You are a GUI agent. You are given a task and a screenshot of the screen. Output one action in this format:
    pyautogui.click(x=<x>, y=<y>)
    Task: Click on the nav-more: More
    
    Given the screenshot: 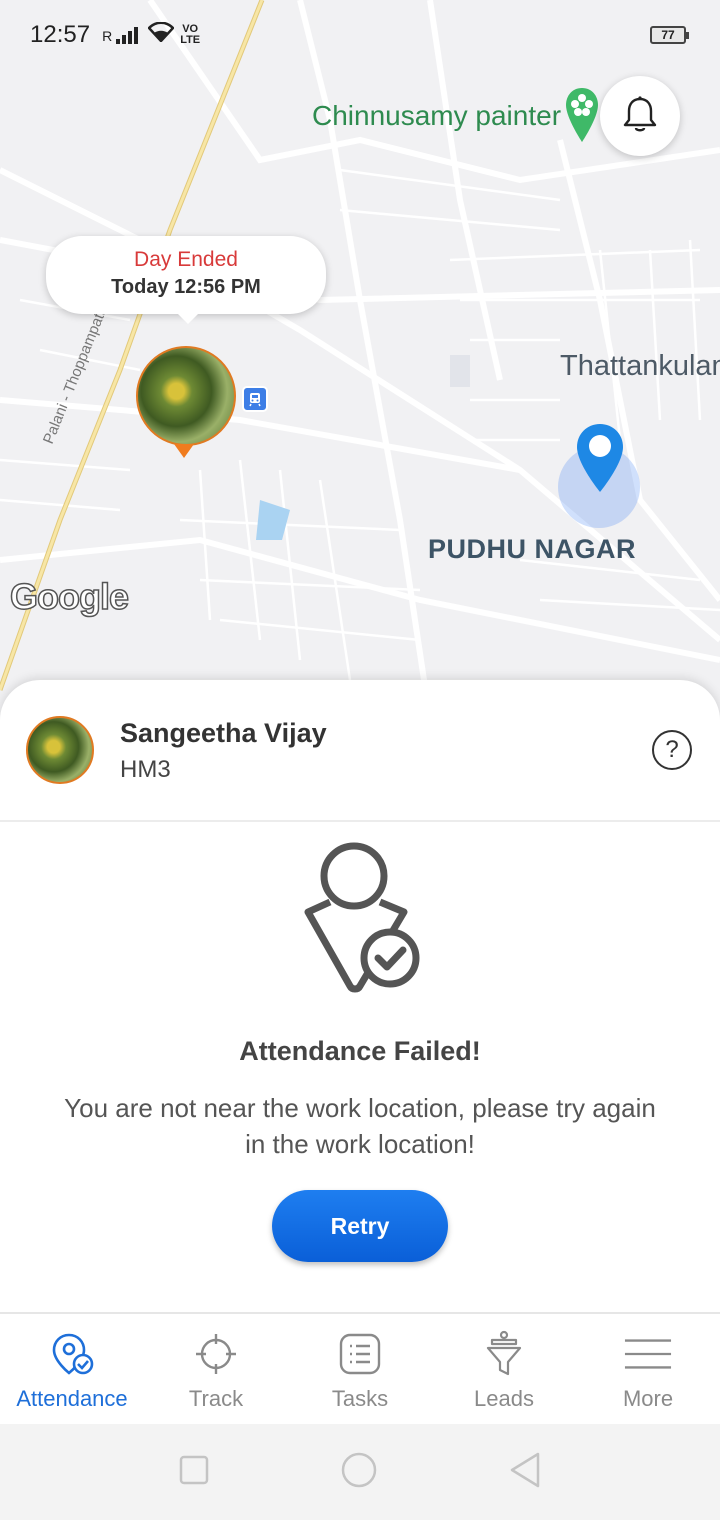 What is the action you would take?
    pyautogui.click(x=648, y=1369)
    